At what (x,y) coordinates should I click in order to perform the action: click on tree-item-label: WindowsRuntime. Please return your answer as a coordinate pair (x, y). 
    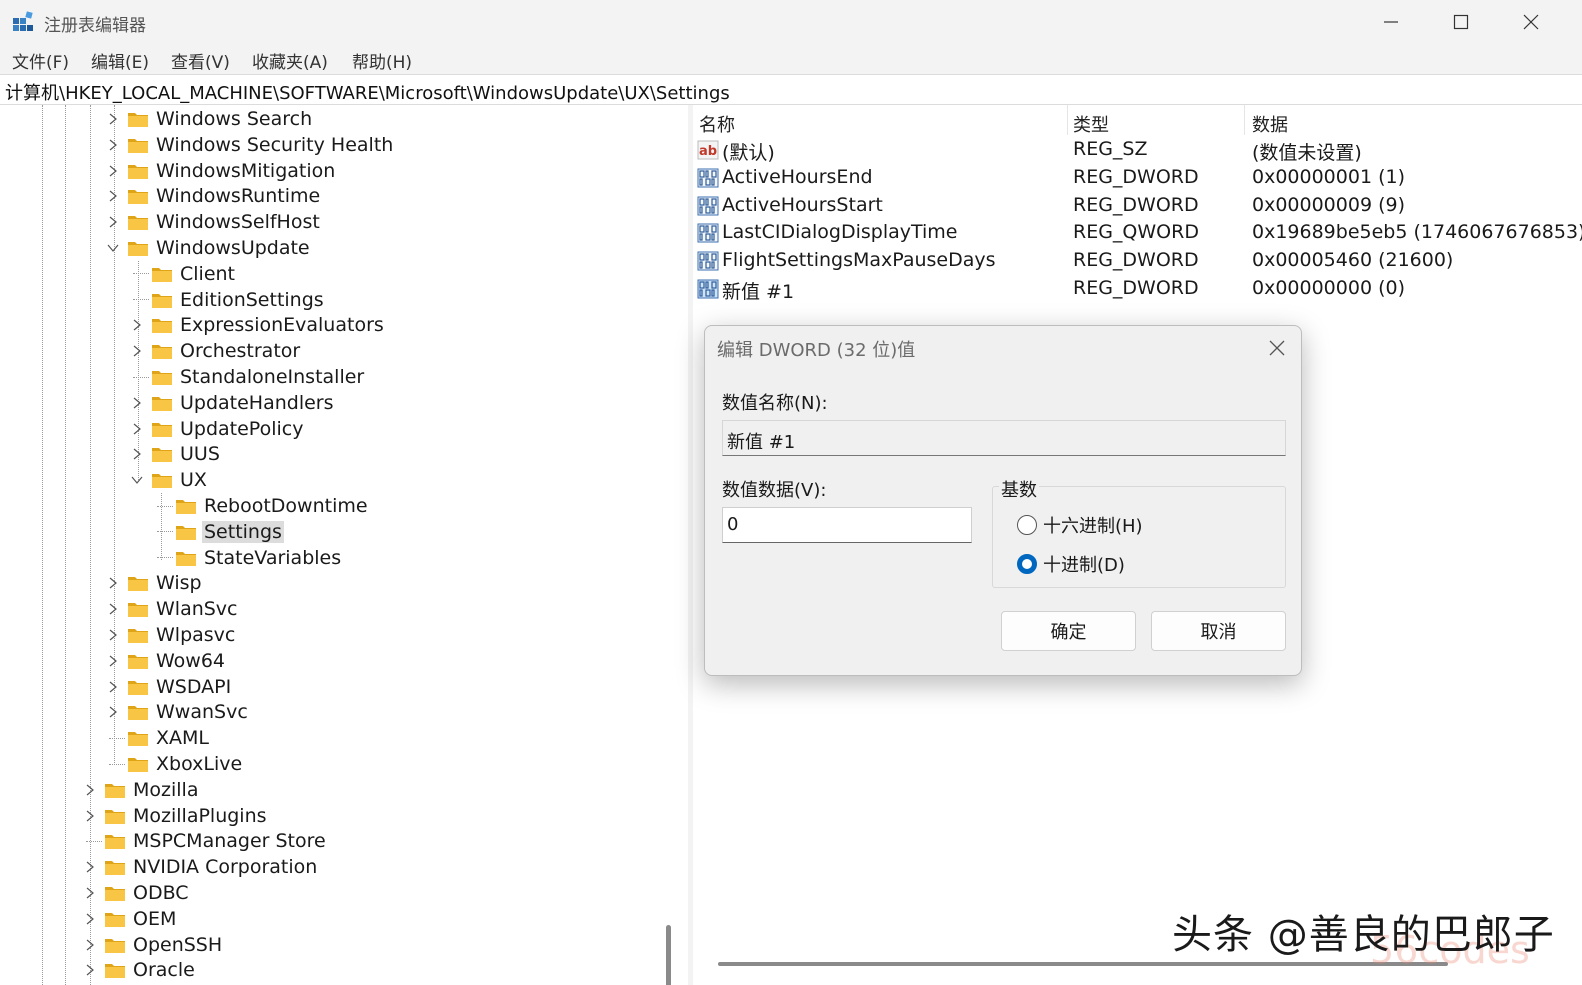
    Looking at the image, I should click on (238, 196).